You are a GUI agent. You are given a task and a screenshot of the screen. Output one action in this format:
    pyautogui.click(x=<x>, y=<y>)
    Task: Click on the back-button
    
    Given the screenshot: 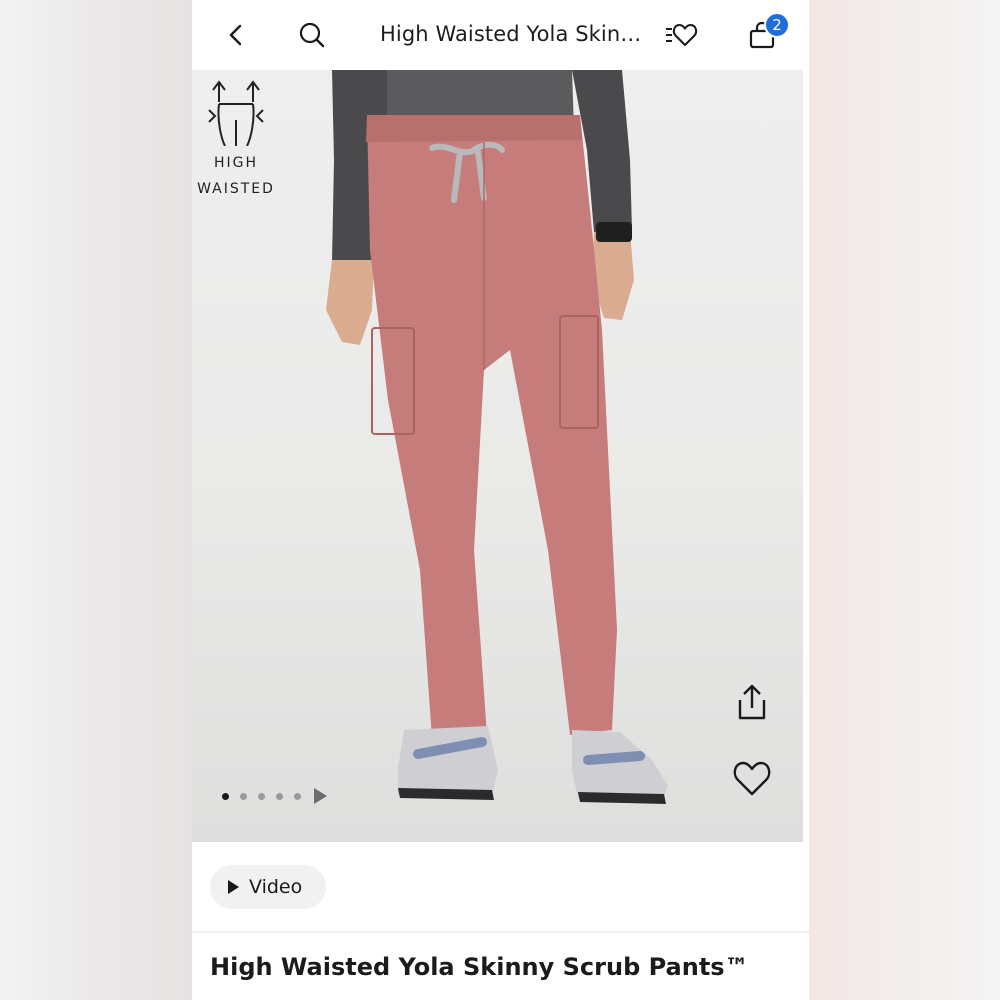 What is the action you would take?
    pyautogui.click(x=237, y=35)
    